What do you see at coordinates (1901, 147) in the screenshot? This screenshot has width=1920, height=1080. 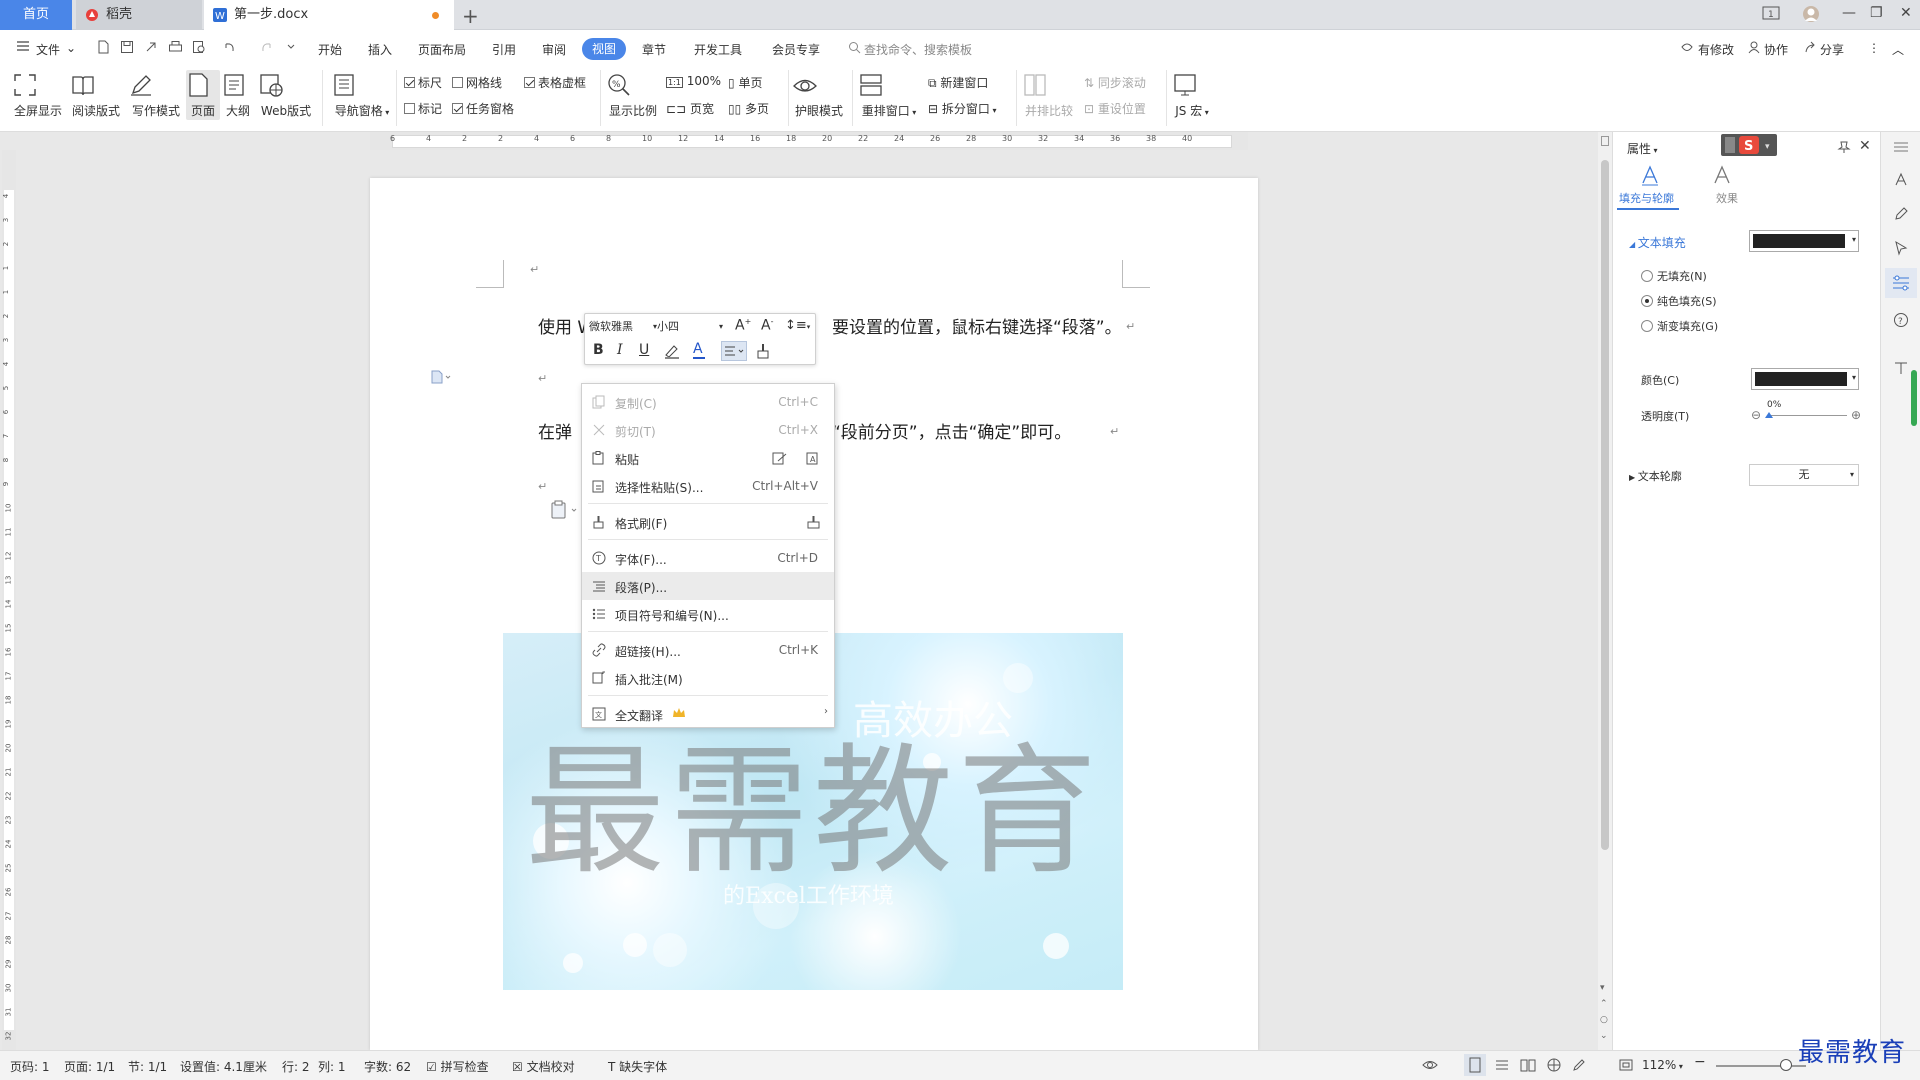 I see `more-icon` at bounding box center [1901, 147].